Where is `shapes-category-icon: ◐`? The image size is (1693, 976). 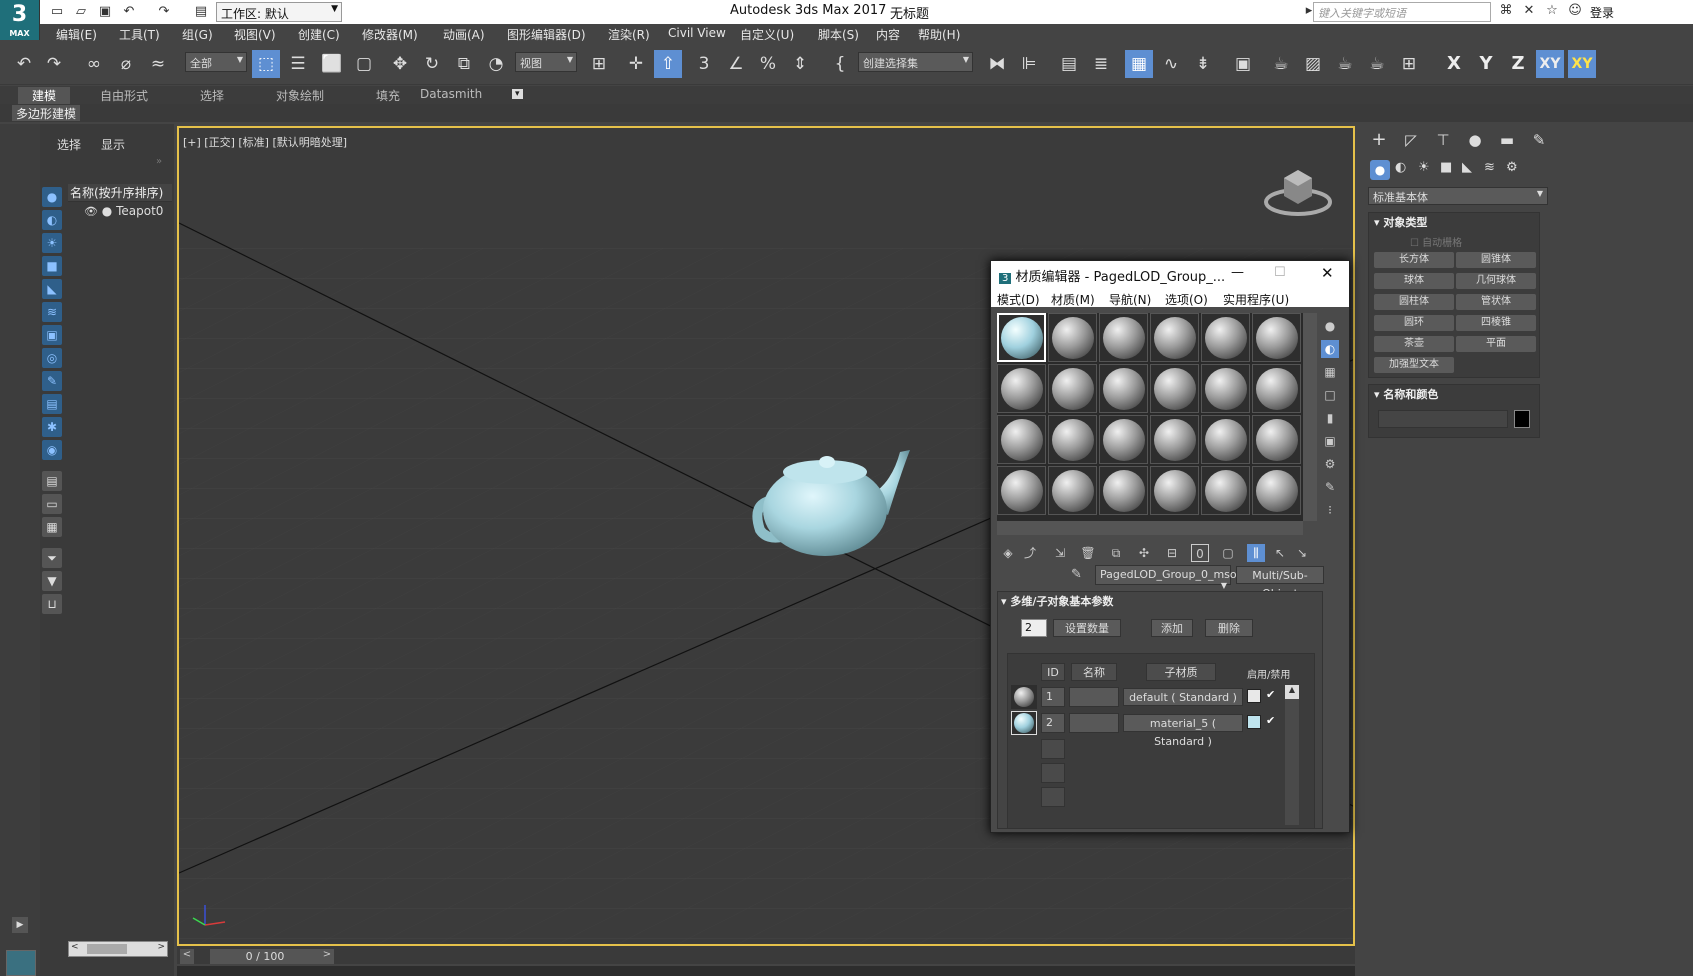 shapes-category-icon: ◐ is located at coordinates (1400, 167).